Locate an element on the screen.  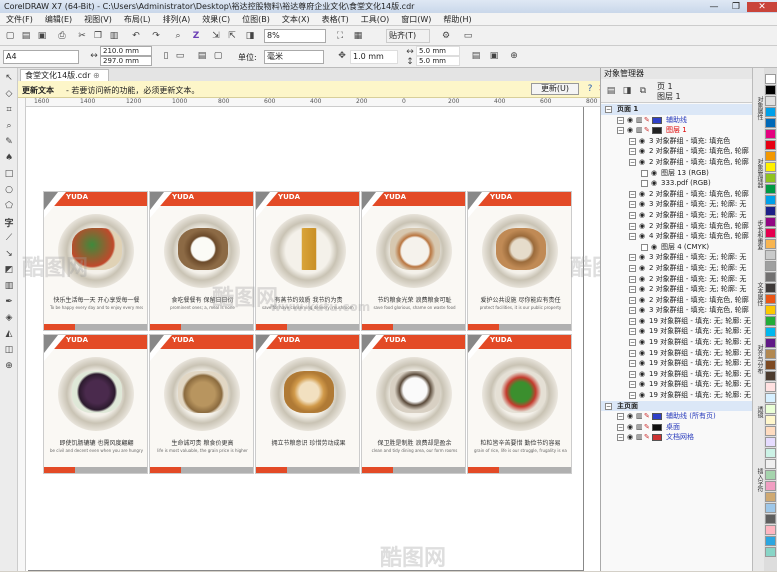
docker-tab: 透镜 is located at coordinates (759, 412).